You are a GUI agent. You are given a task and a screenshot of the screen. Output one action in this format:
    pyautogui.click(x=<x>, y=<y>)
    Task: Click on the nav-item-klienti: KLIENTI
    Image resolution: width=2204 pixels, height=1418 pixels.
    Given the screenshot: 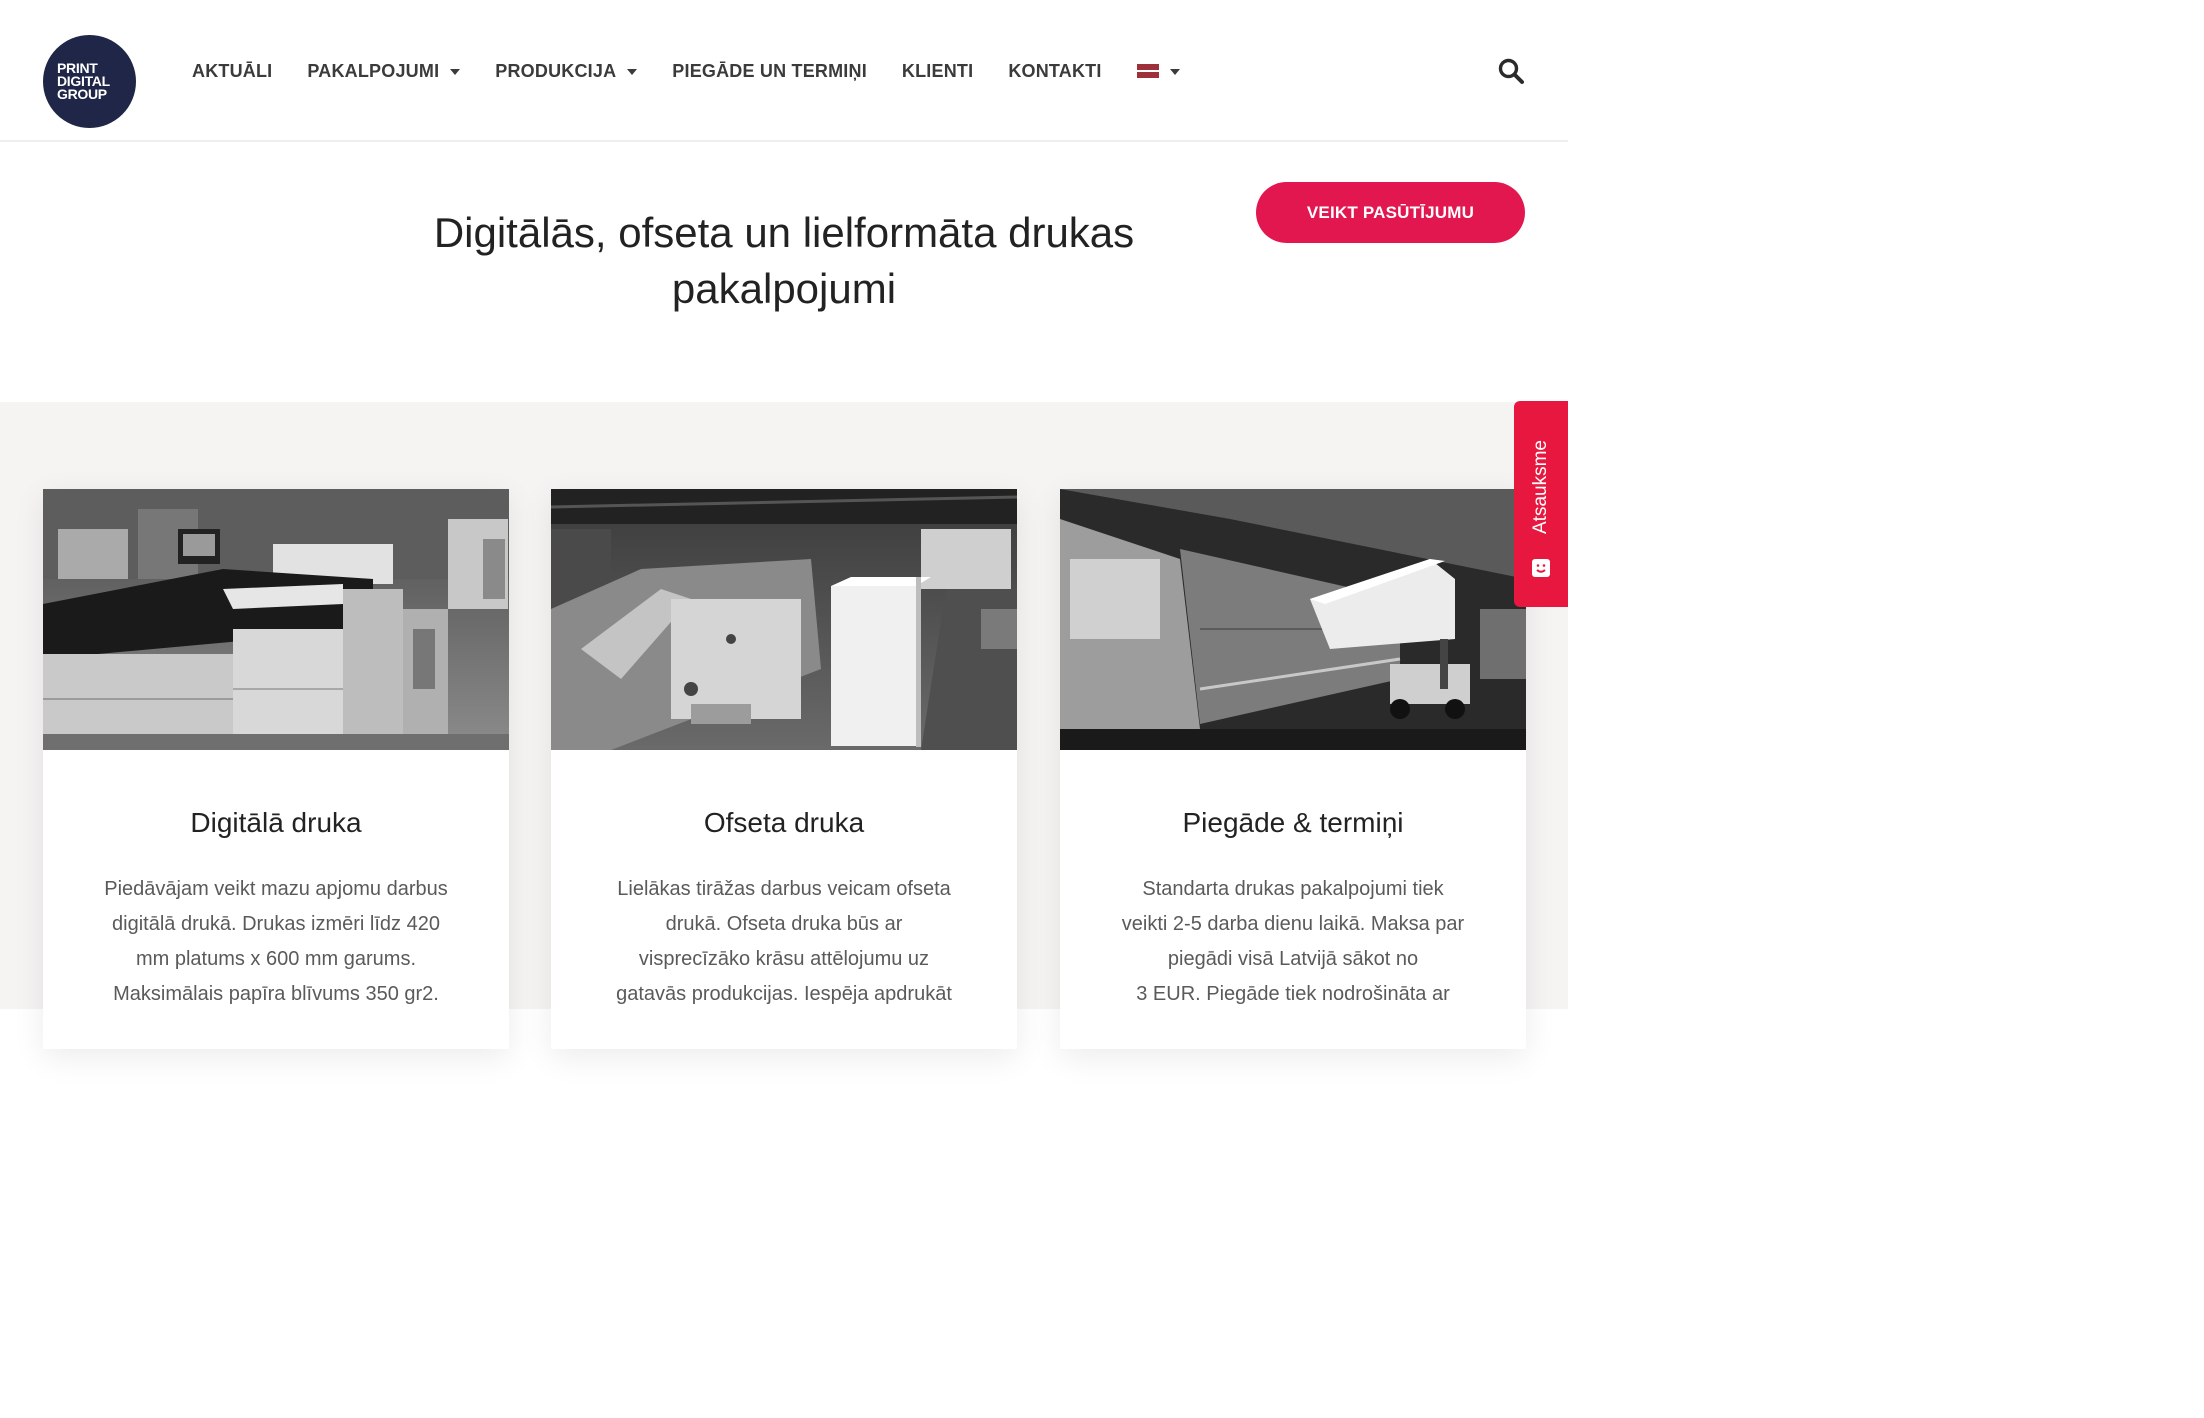 What is the action you would take?
    pyautogui.click(x=937, y=71)
    